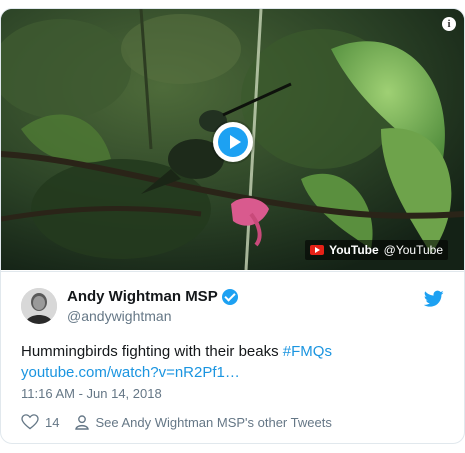 This screenshot has width=465, height=453. I want to click on author-handle: @andywightman, so click(119, 316).